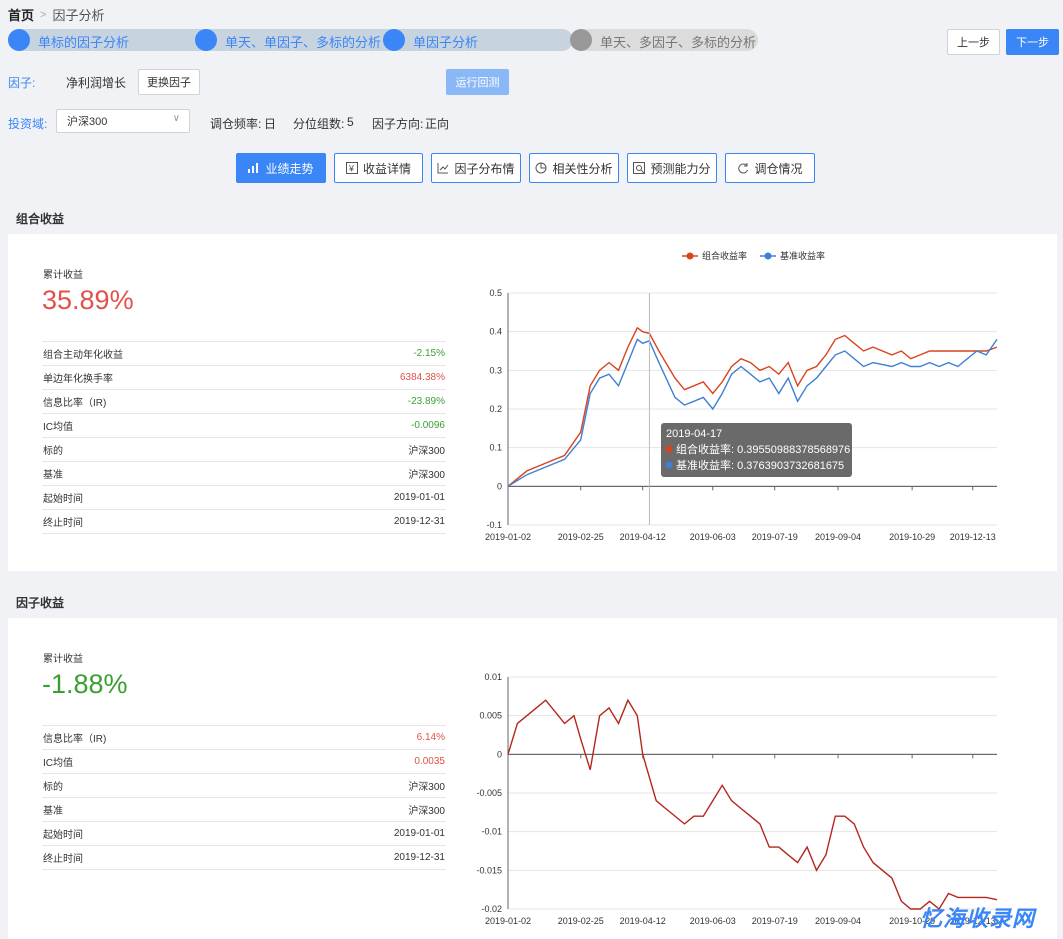  I want to click on chevron-down-icon: ∨, so click(176, 118).